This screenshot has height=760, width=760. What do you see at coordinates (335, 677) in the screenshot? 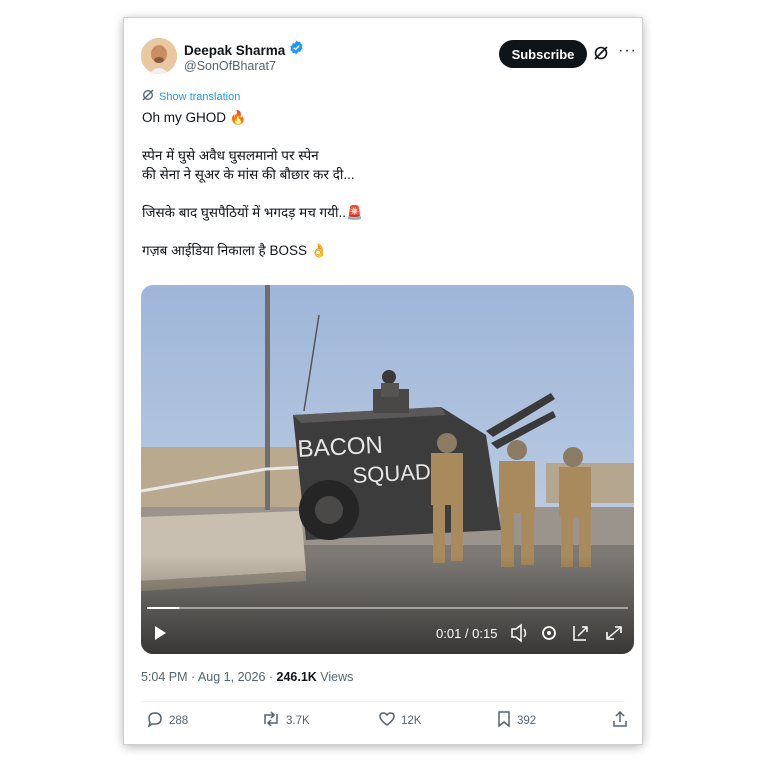
I see `views-label: Views` at bounding box center [335, 677].